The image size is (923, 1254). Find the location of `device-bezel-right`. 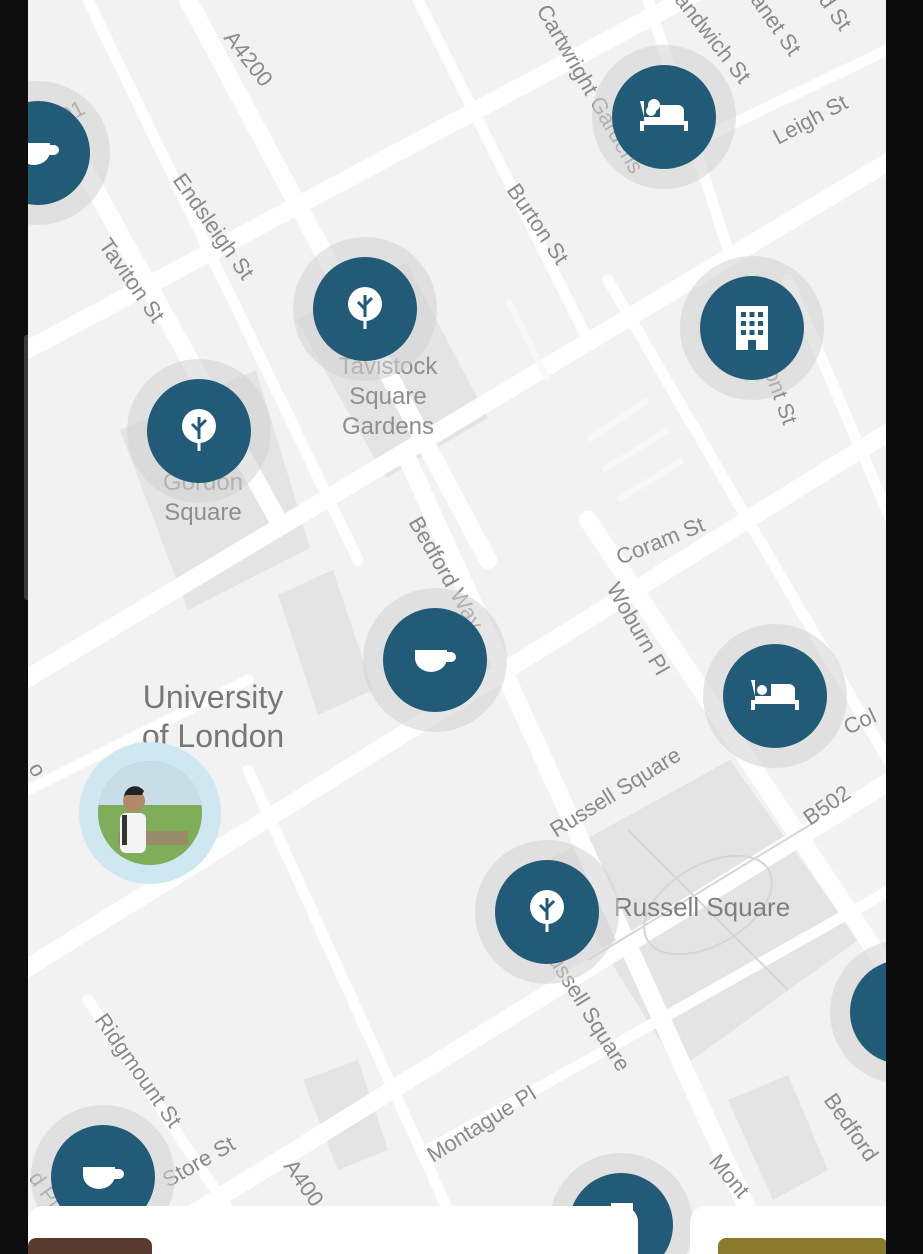

device-bezel-right is located at coordinates (904, 627).